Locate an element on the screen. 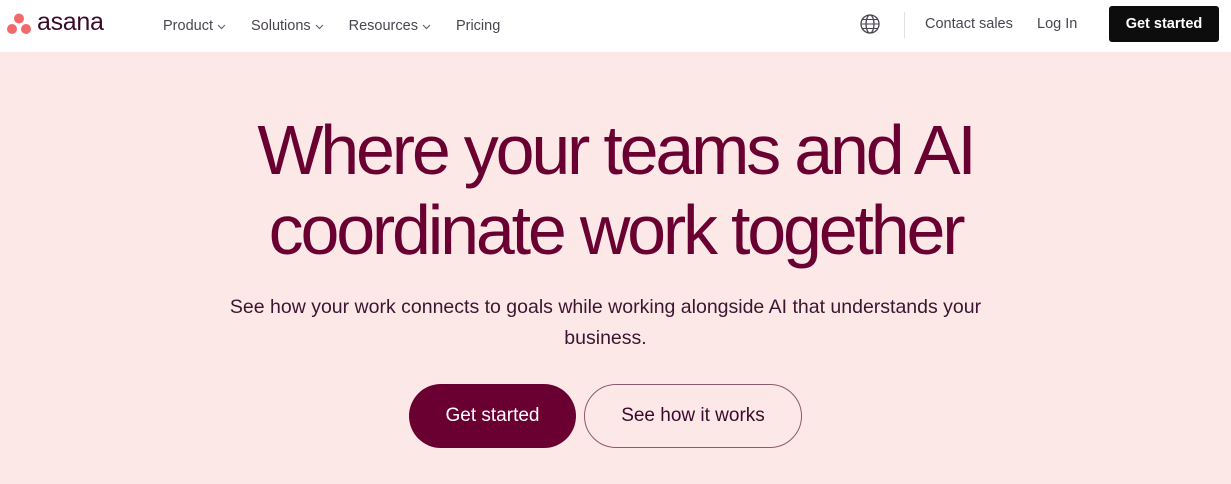 The image size is (1231, 484). nav-item-label: Pricing is located at coordinates (478, 26).